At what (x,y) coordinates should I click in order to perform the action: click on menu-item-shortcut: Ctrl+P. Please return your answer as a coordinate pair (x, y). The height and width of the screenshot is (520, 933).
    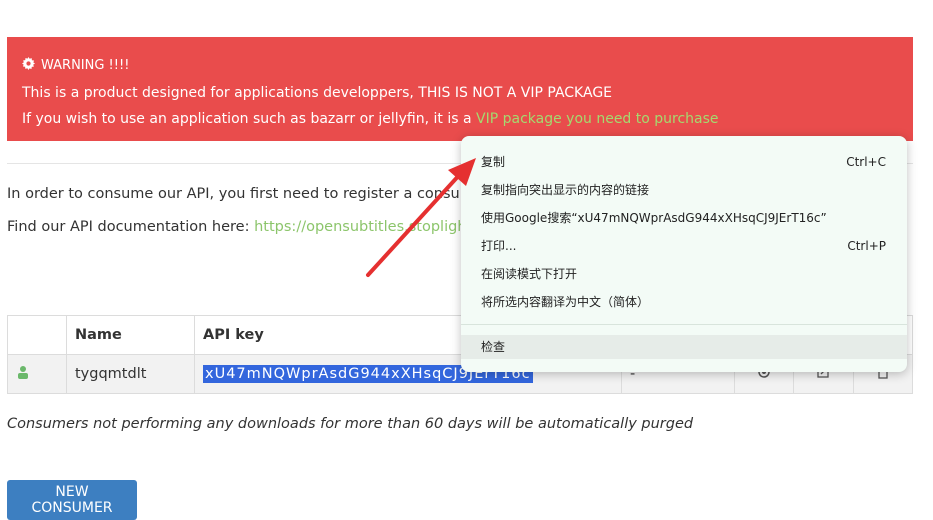
    Looking at the image, I should click on (866, 246).